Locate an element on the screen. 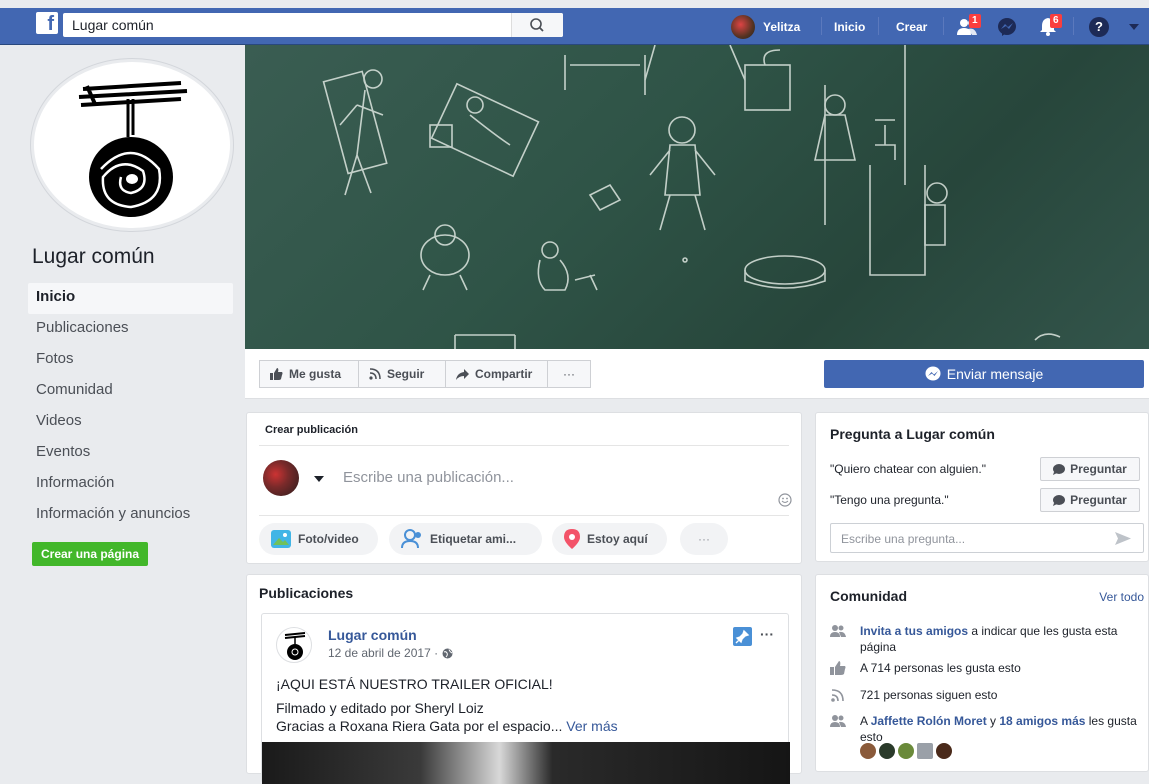 The width and height of the screenshot is (1149, 784). pinned-post-badge is located at coordinates (742, 636).